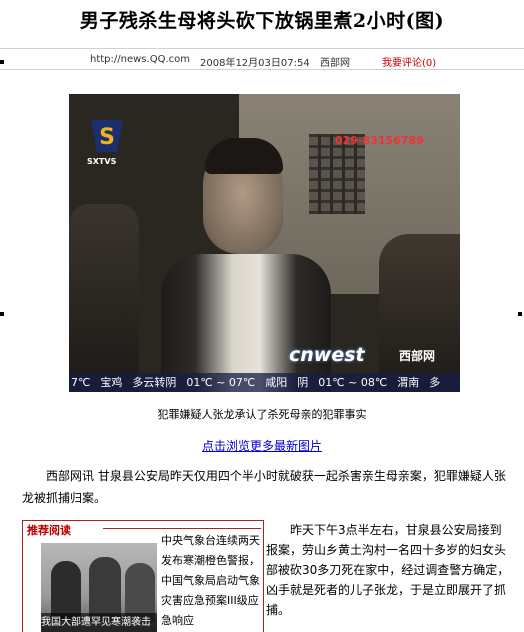 Image resolution: width=524 pixels, height=632 pixels. Describe the element at coordinates (182, 528) in the screenshot. I see `recommend-divider` at that location.